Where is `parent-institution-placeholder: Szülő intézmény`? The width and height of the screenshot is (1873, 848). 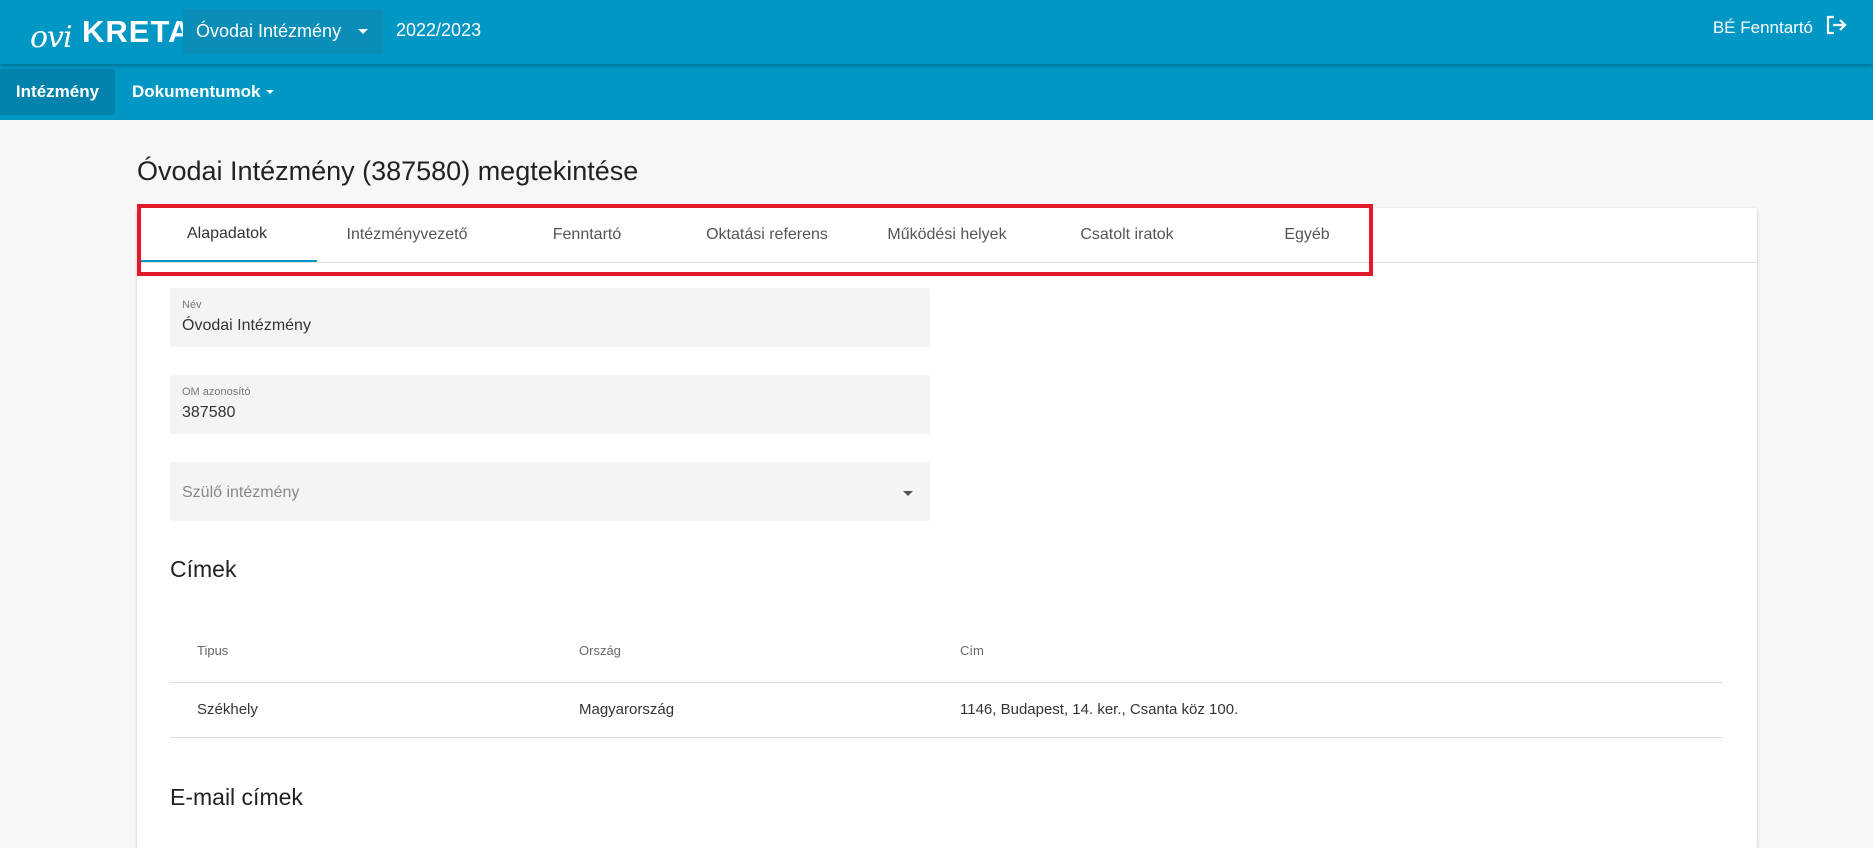 parent-institution-placeholder: Szülő intézmény is located at coordinates (241, 492).